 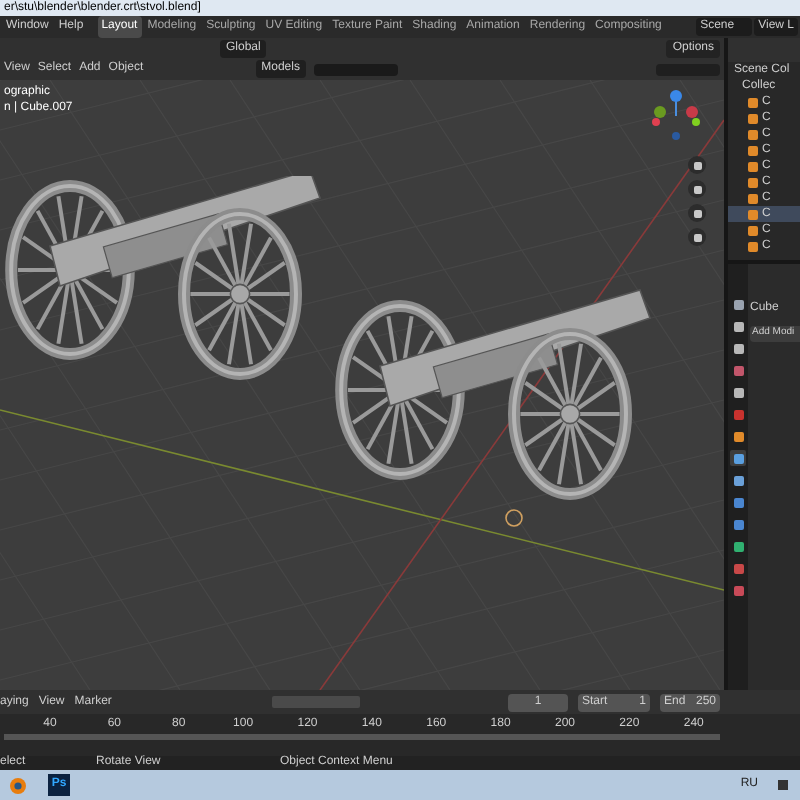 I want to click on blender-logo-icon, so click(x=16, y=785).